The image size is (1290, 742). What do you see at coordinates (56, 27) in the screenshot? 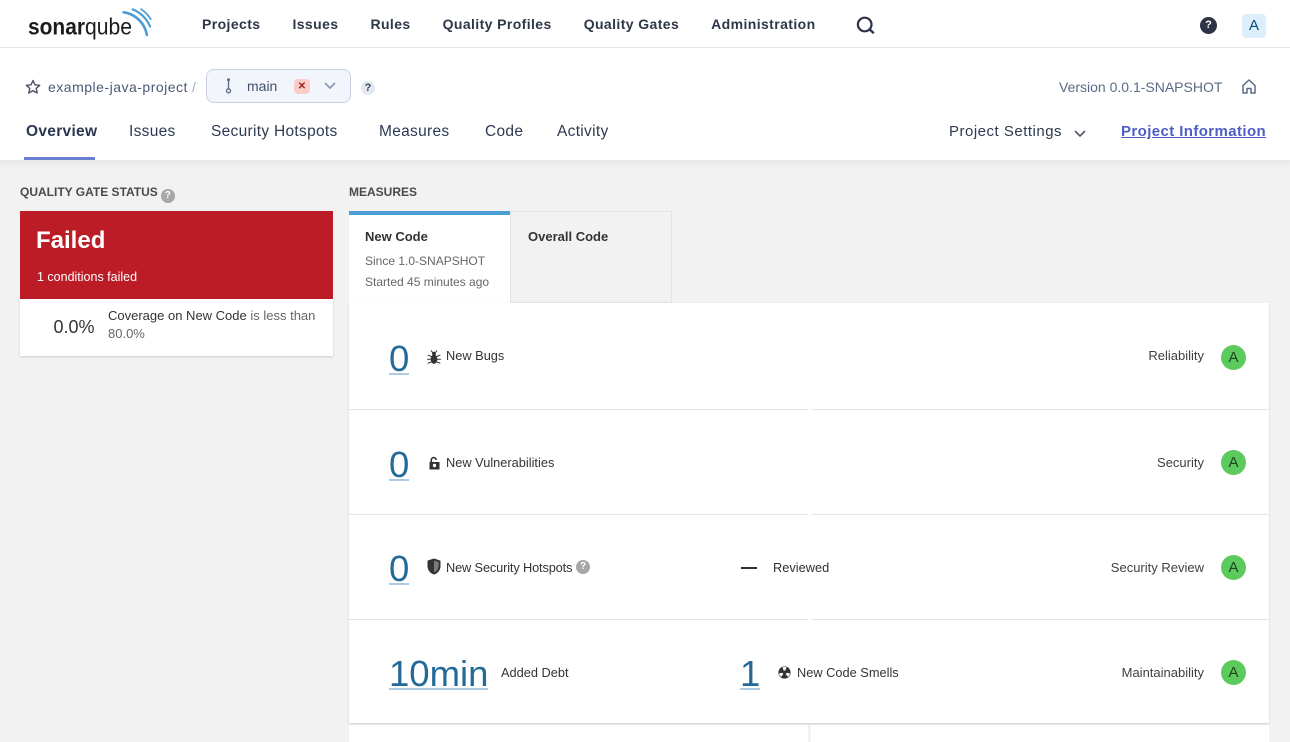
I see `svg-text: sonar` at bounding box center [56, 27].